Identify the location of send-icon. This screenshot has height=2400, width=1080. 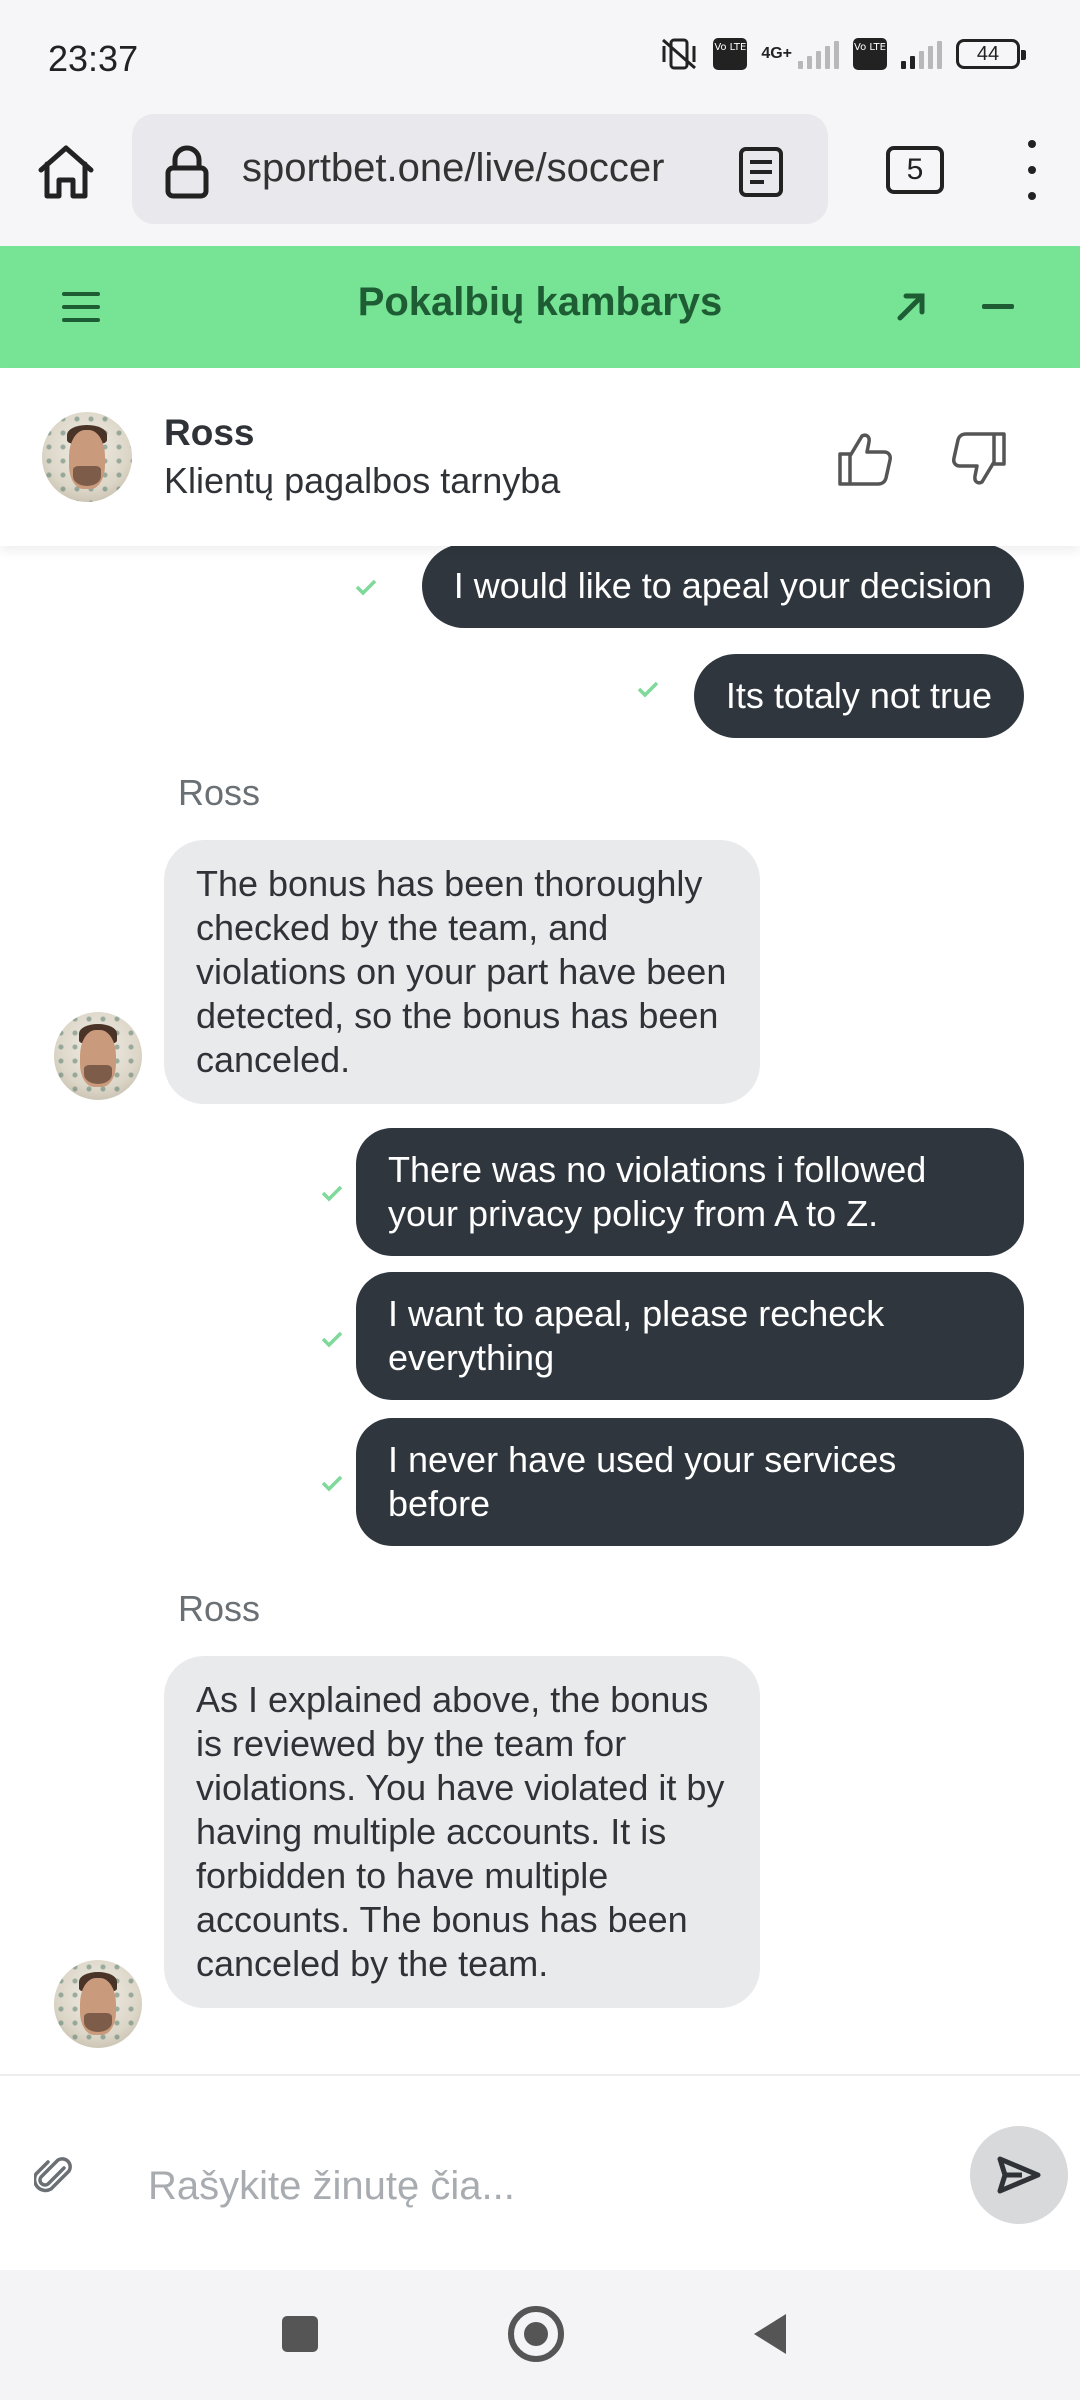
(1019, 2175).